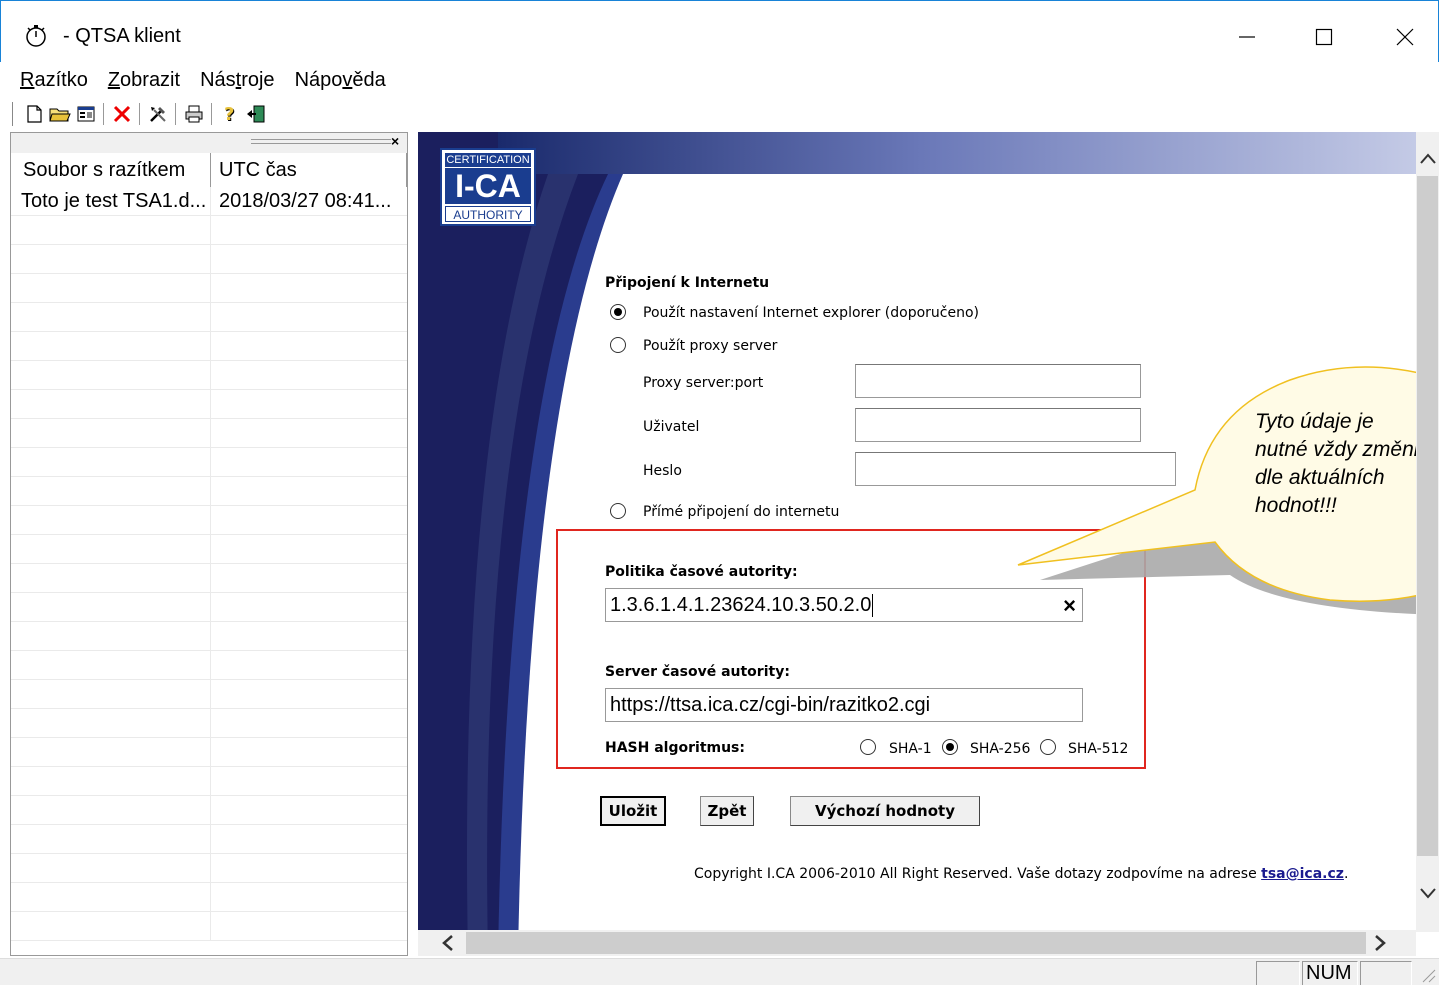 The width and height of the screenshot is (1439, 985). What do you see at coordinates (1296, 505) in the screenshot?
I see `callout-line: hodnot!!!` at bounding box center [1296, 505].